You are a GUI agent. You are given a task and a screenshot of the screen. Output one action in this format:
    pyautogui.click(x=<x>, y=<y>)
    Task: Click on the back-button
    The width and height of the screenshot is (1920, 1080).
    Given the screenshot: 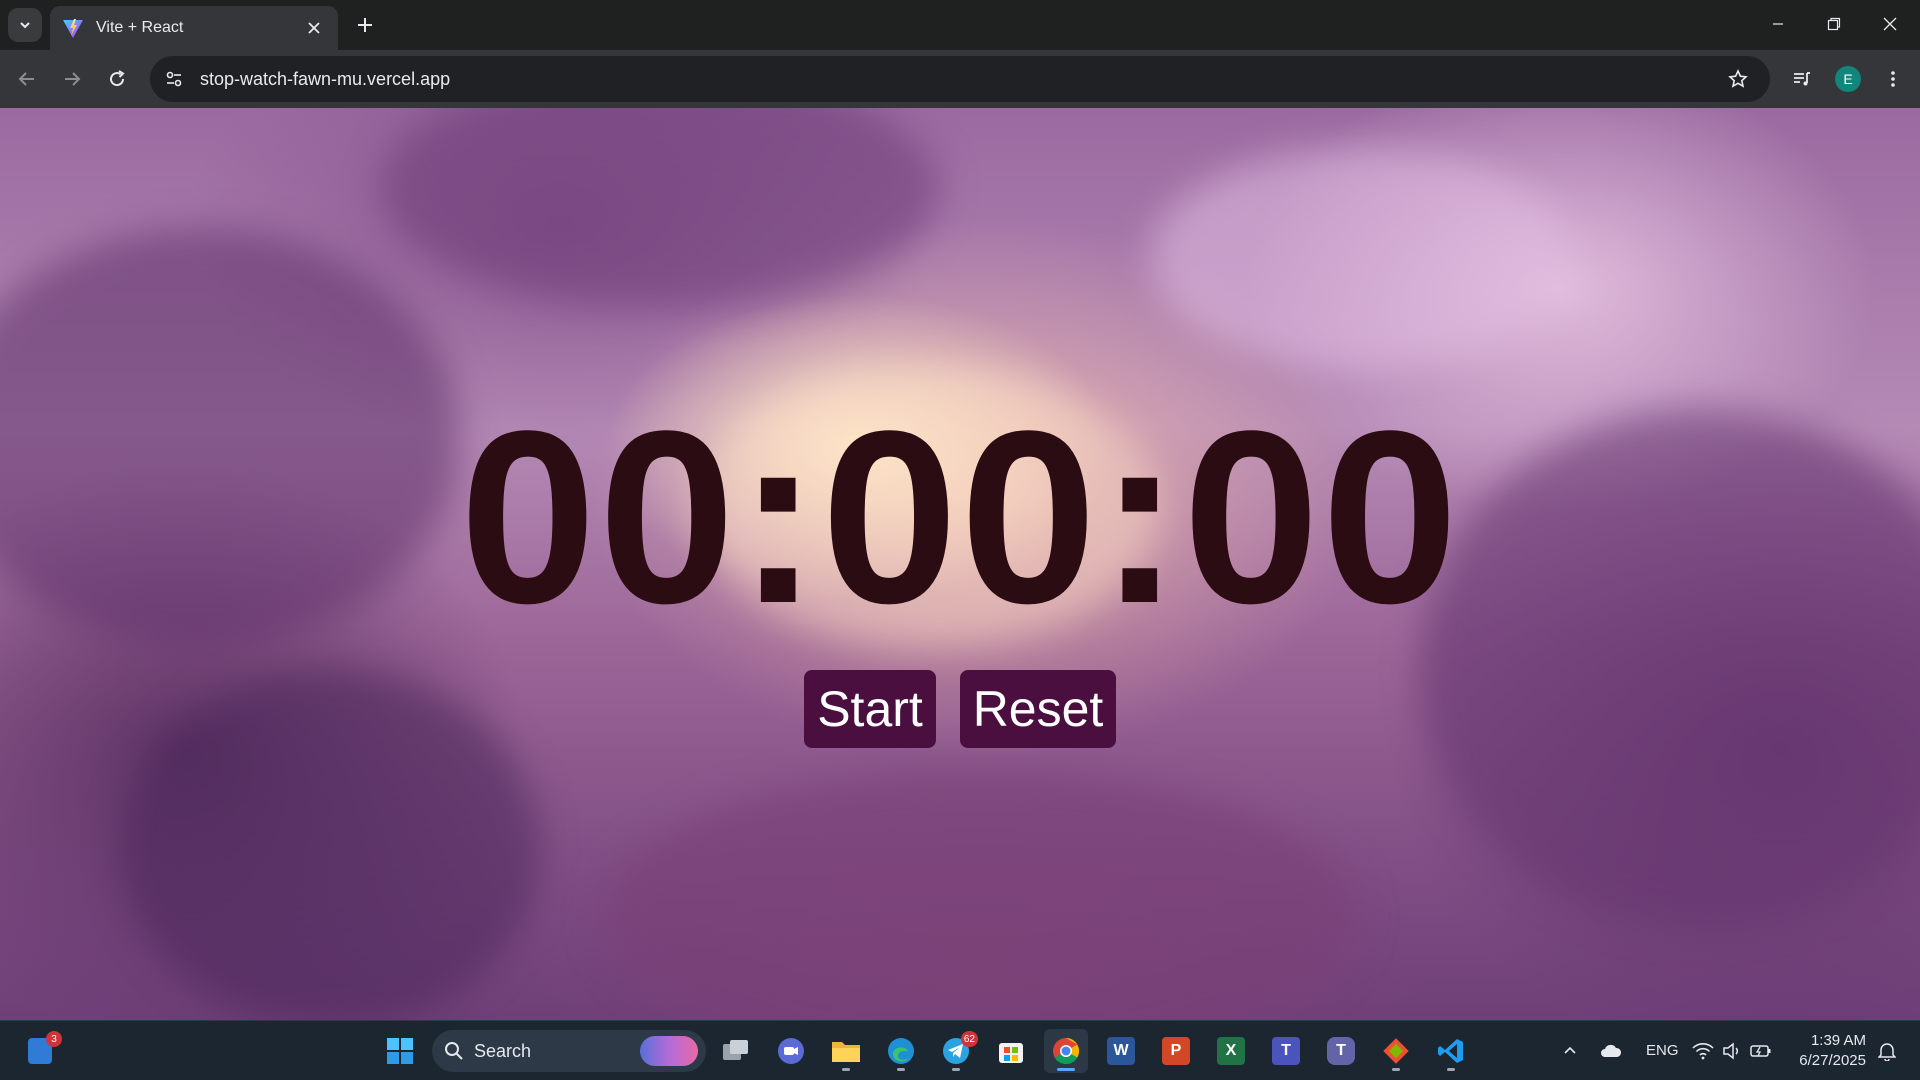 What is the action you would take?
    pyautogui.click(x=27, y=79)
    